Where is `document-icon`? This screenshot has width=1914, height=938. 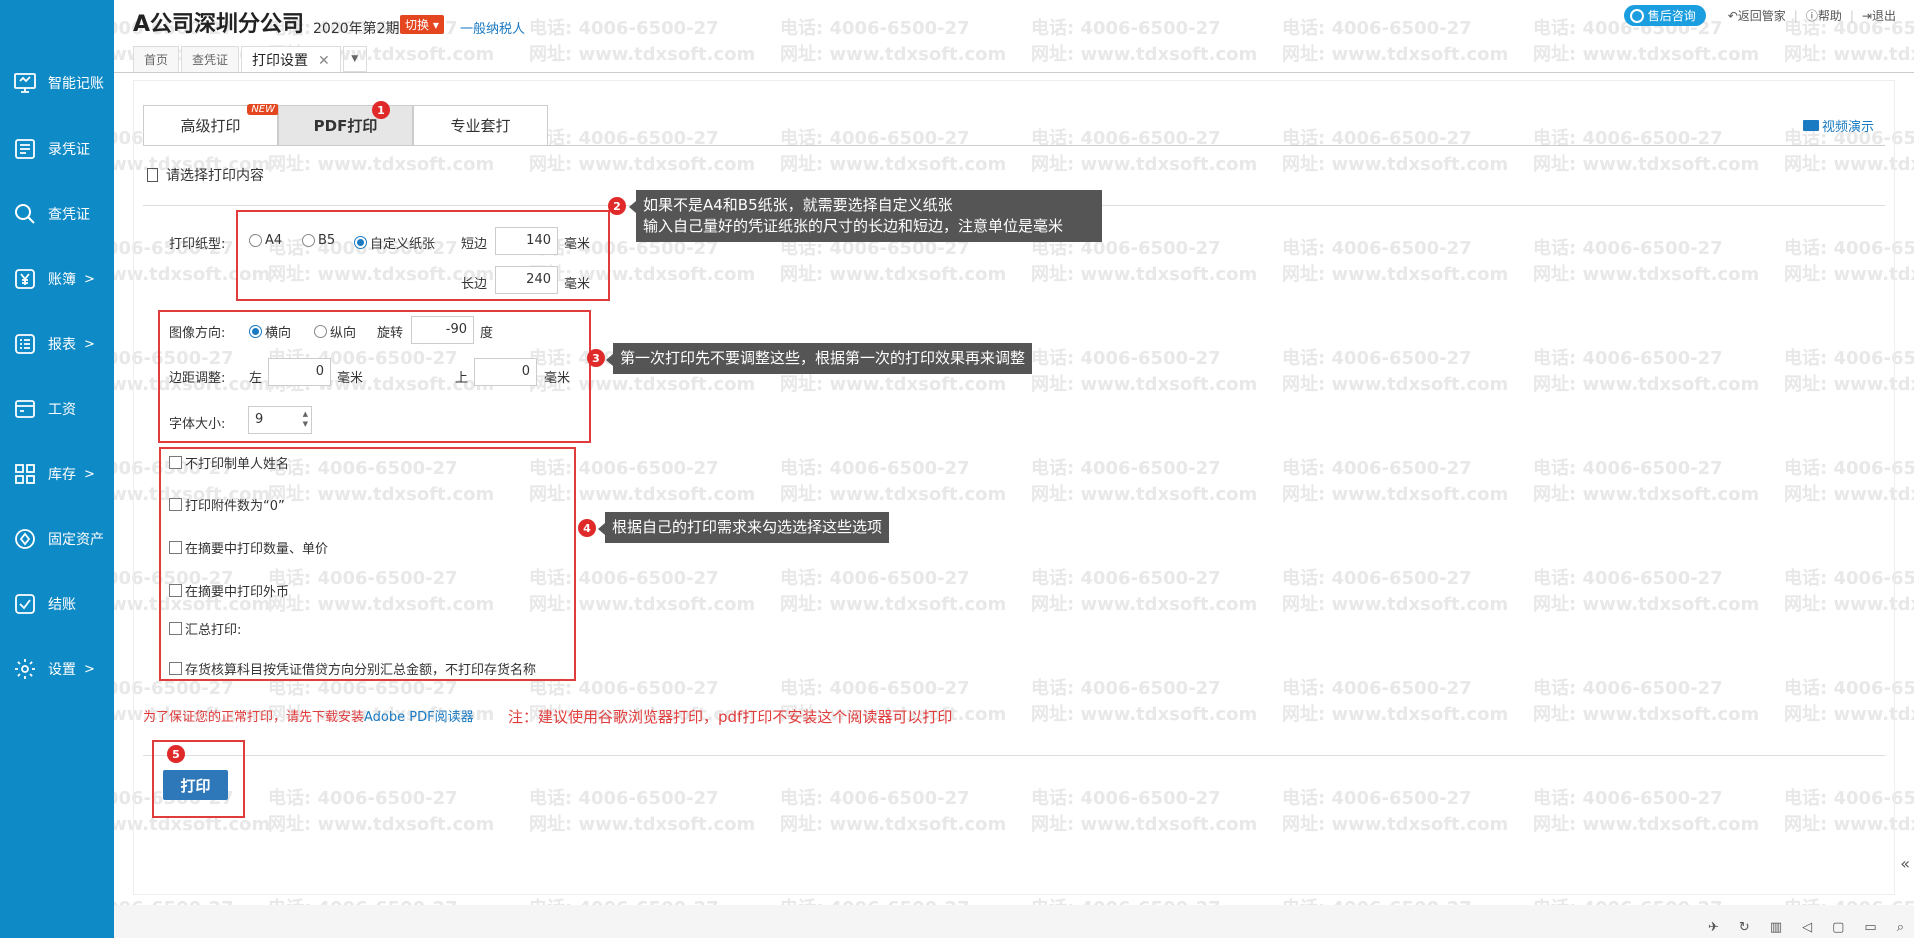
document-icon is located at coordinates (152, 175).